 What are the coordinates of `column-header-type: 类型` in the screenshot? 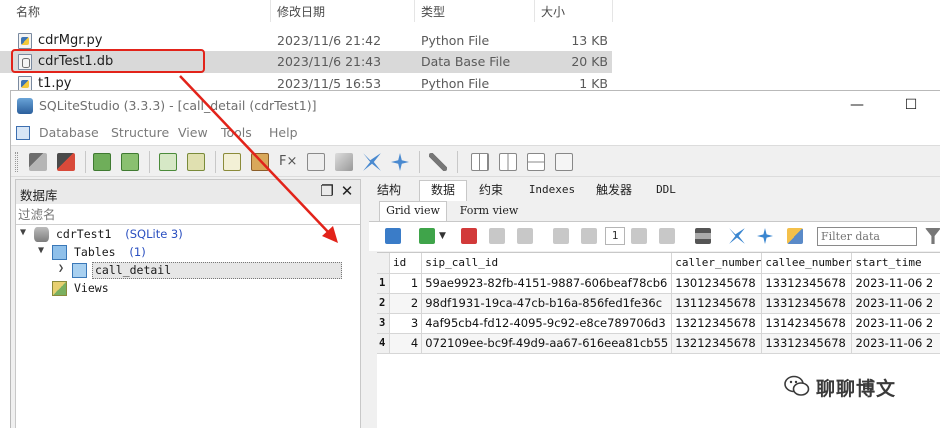 It's located at (433, 11).